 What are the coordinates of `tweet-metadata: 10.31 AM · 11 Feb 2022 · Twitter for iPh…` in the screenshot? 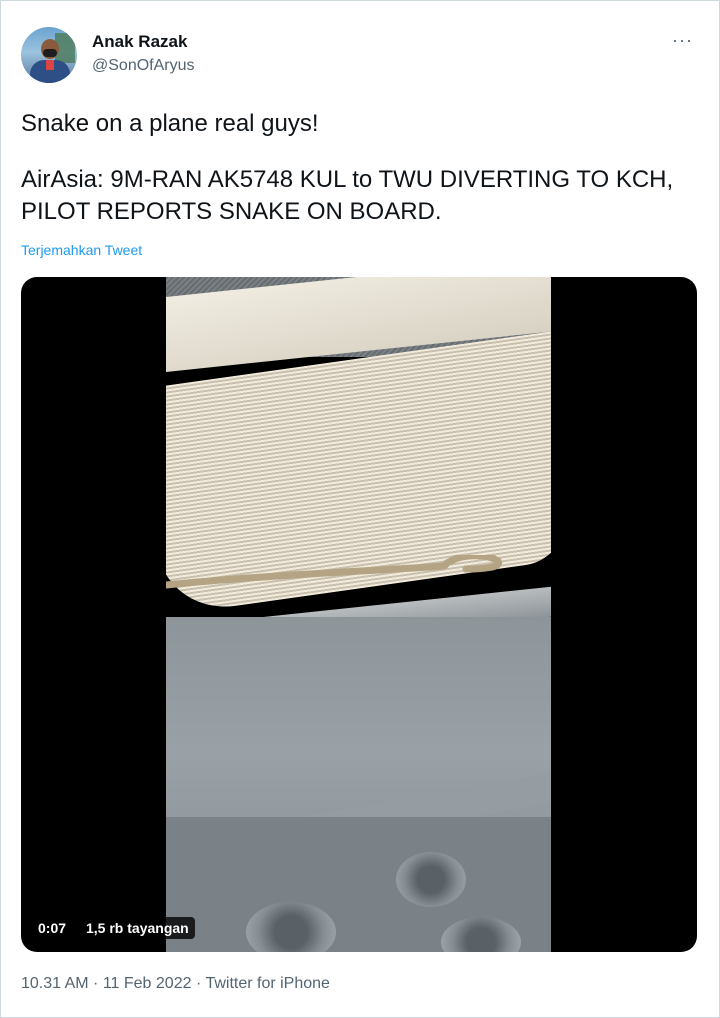 It's located at (175, 984).